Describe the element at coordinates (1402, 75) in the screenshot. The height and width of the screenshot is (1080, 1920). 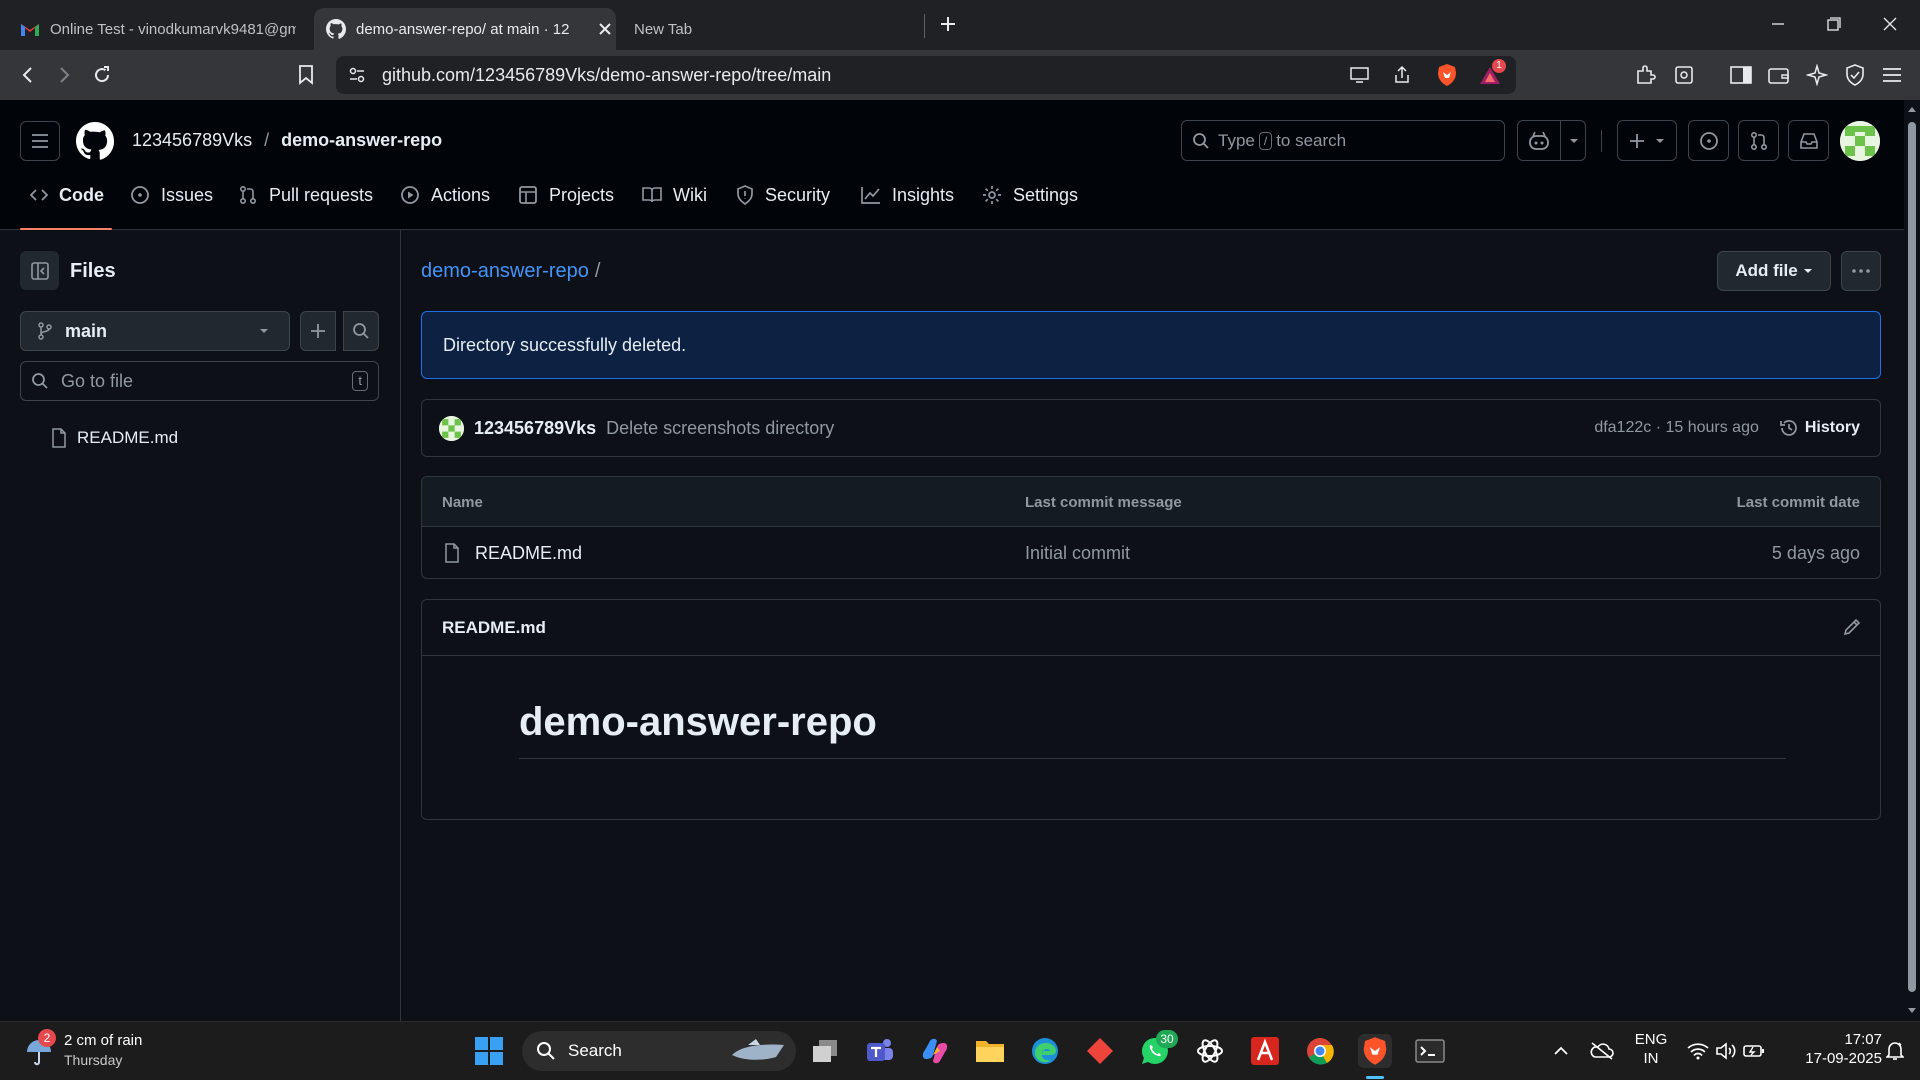
I see `share-icon` at that location.